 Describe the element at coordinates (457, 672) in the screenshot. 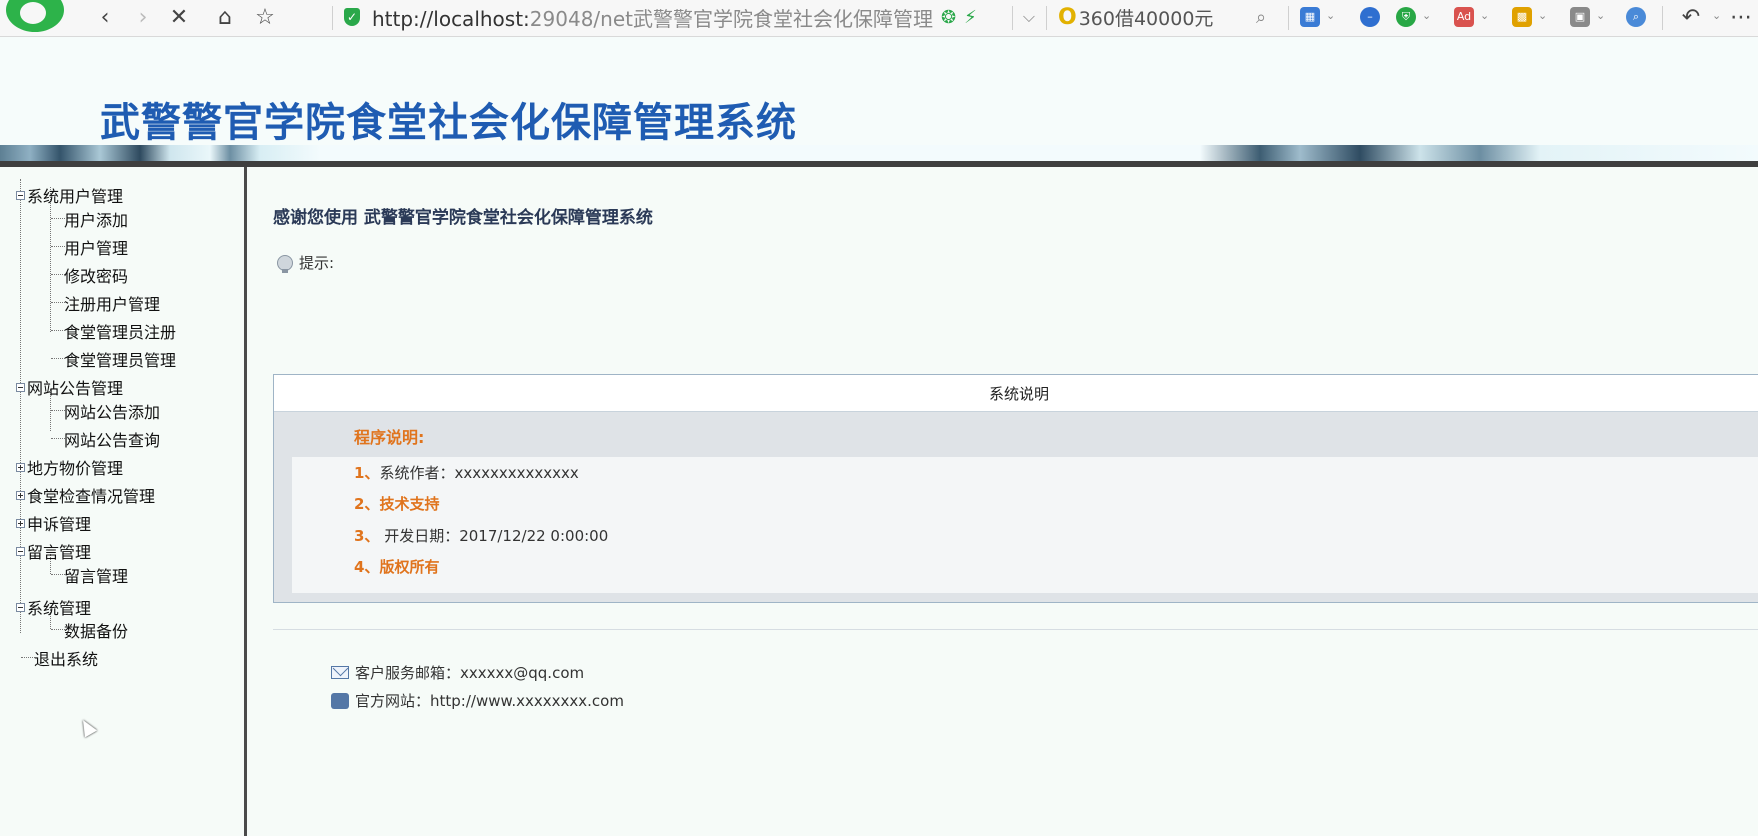

I see `contact-email: 客户服务邮箱：xxxxxx@qq.com` at that location.